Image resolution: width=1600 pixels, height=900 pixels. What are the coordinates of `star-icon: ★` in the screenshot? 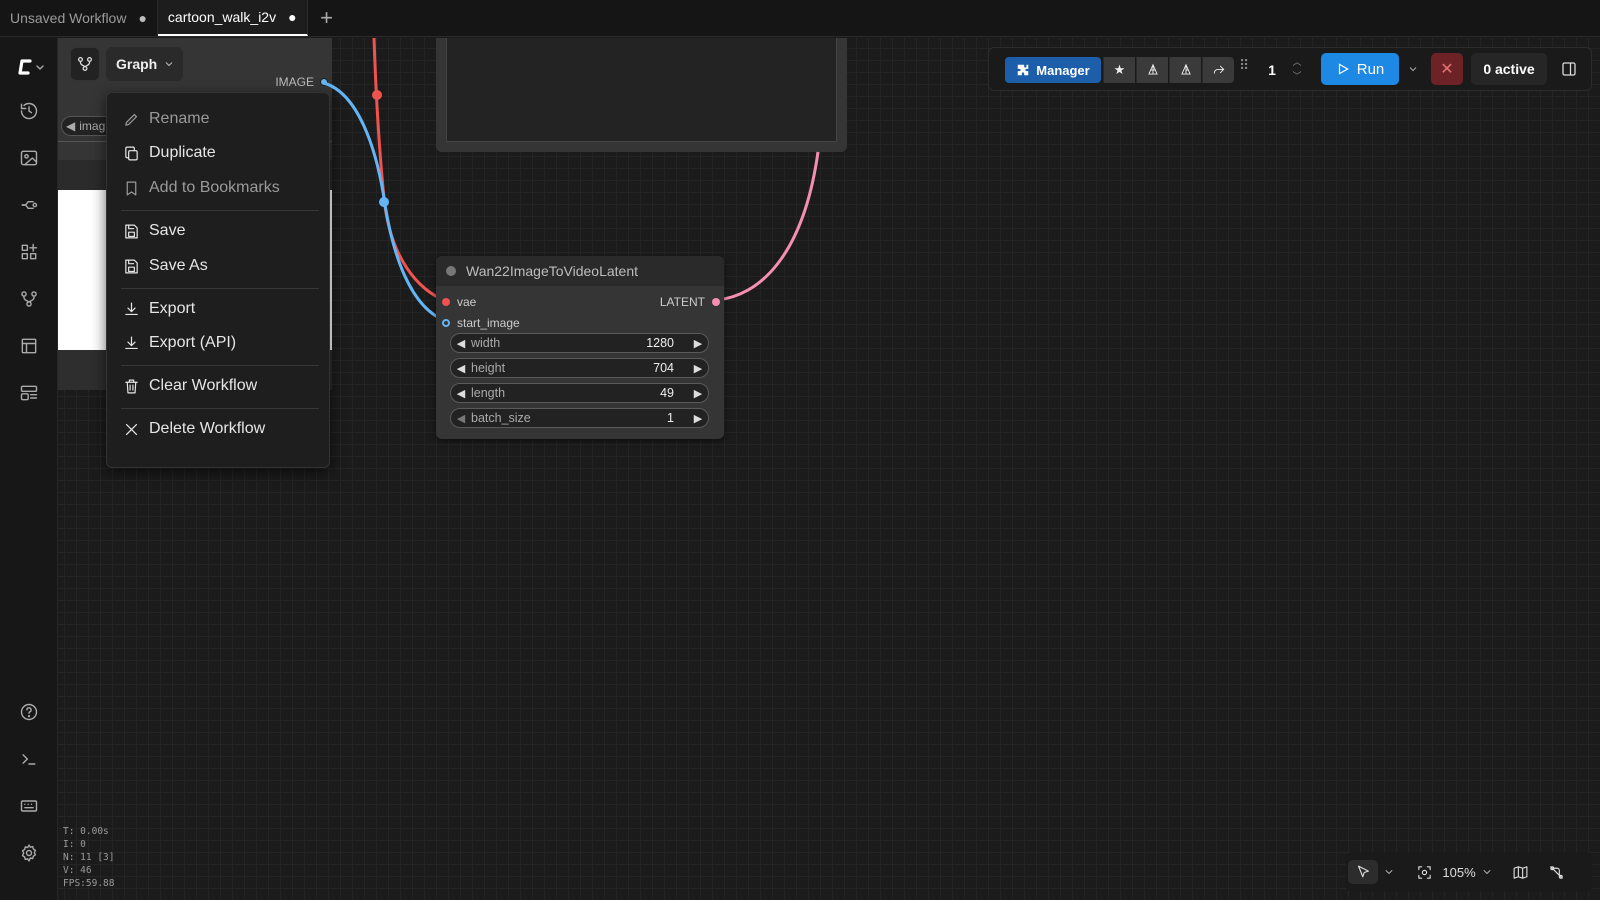 It's located at (1119, 69).